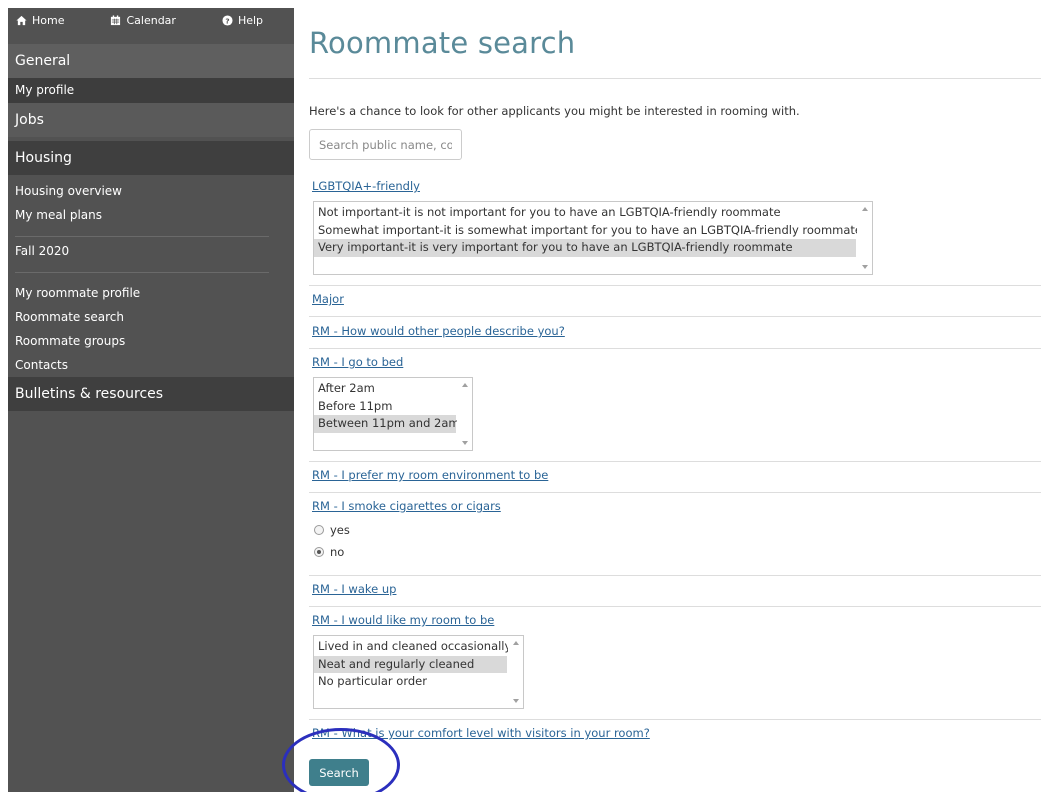 This screenshot has height=792, width=1041. What do you see at coordinates (151, 293) in the screenshot?
I see `sidebar-item-my-roommate-profile: My roommate profile` at bounding box center [151, 293].